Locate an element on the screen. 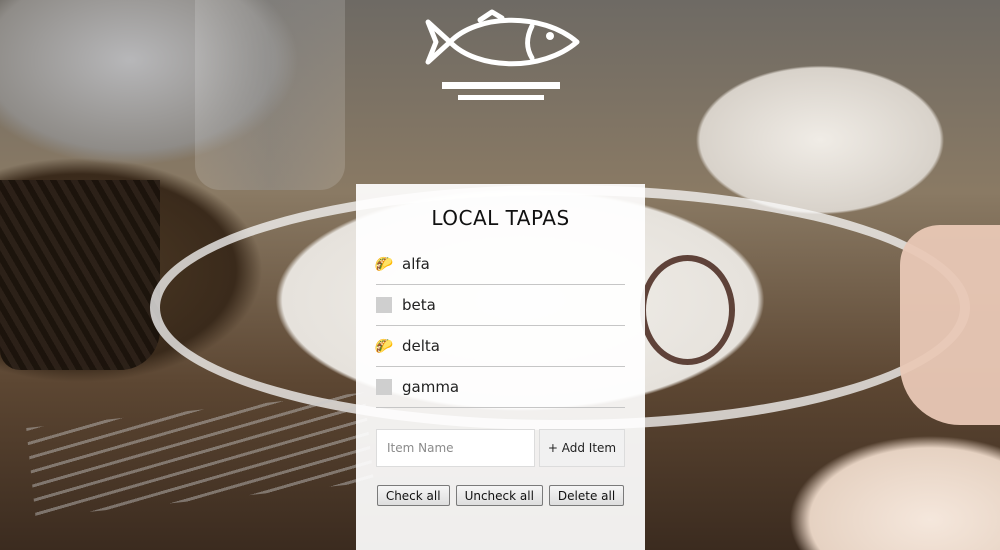 This screenshot has height=550, width=1000. bulk-actions: Check all Uncheck all Delete all is located at coordinates (500, 495).